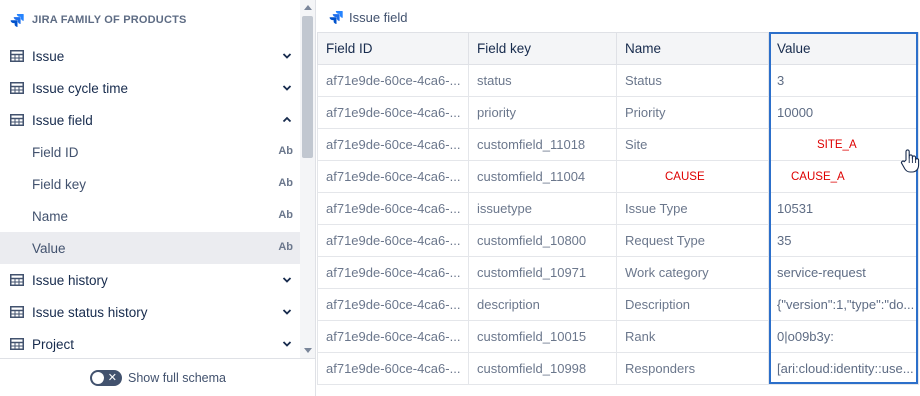 The image size is (920, 396). Describe the element at coordinates (150, 312) in the screenshot. I see `sidebar-table-issue-status-history: Issue status history` at that location.